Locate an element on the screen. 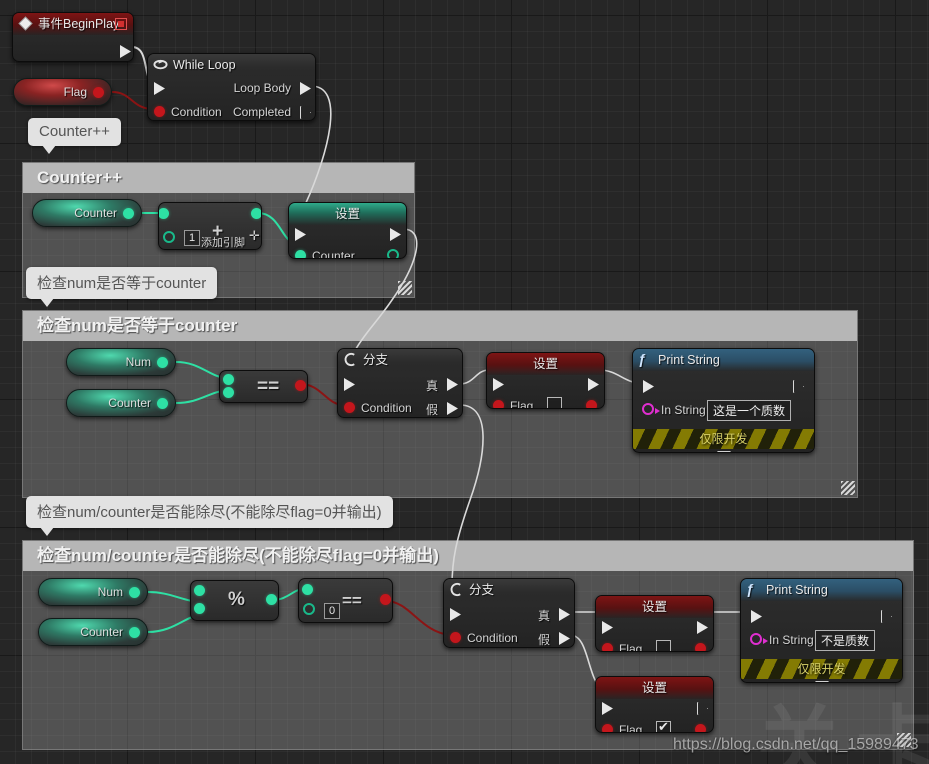  variable-get-num-1: Num is located at coordinates (121, 362).